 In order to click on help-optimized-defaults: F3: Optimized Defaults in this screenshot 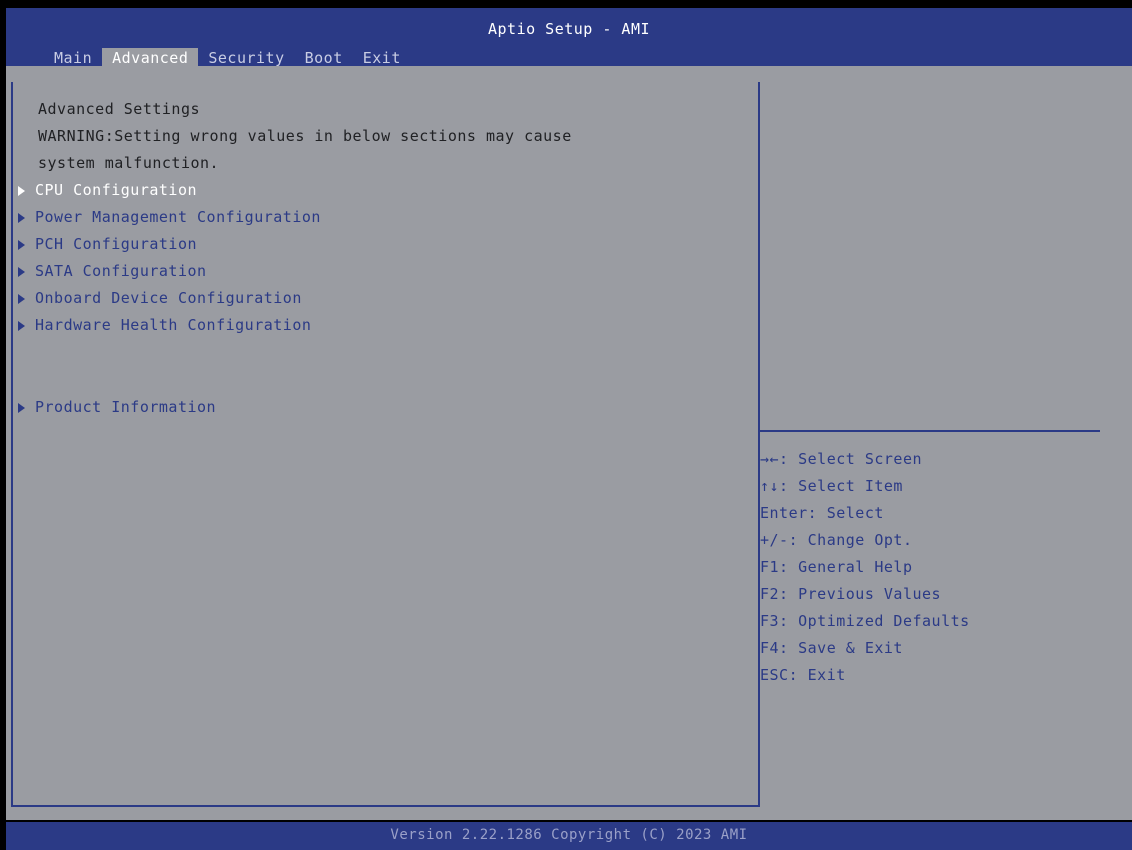, I will do `click(865, 621)`.